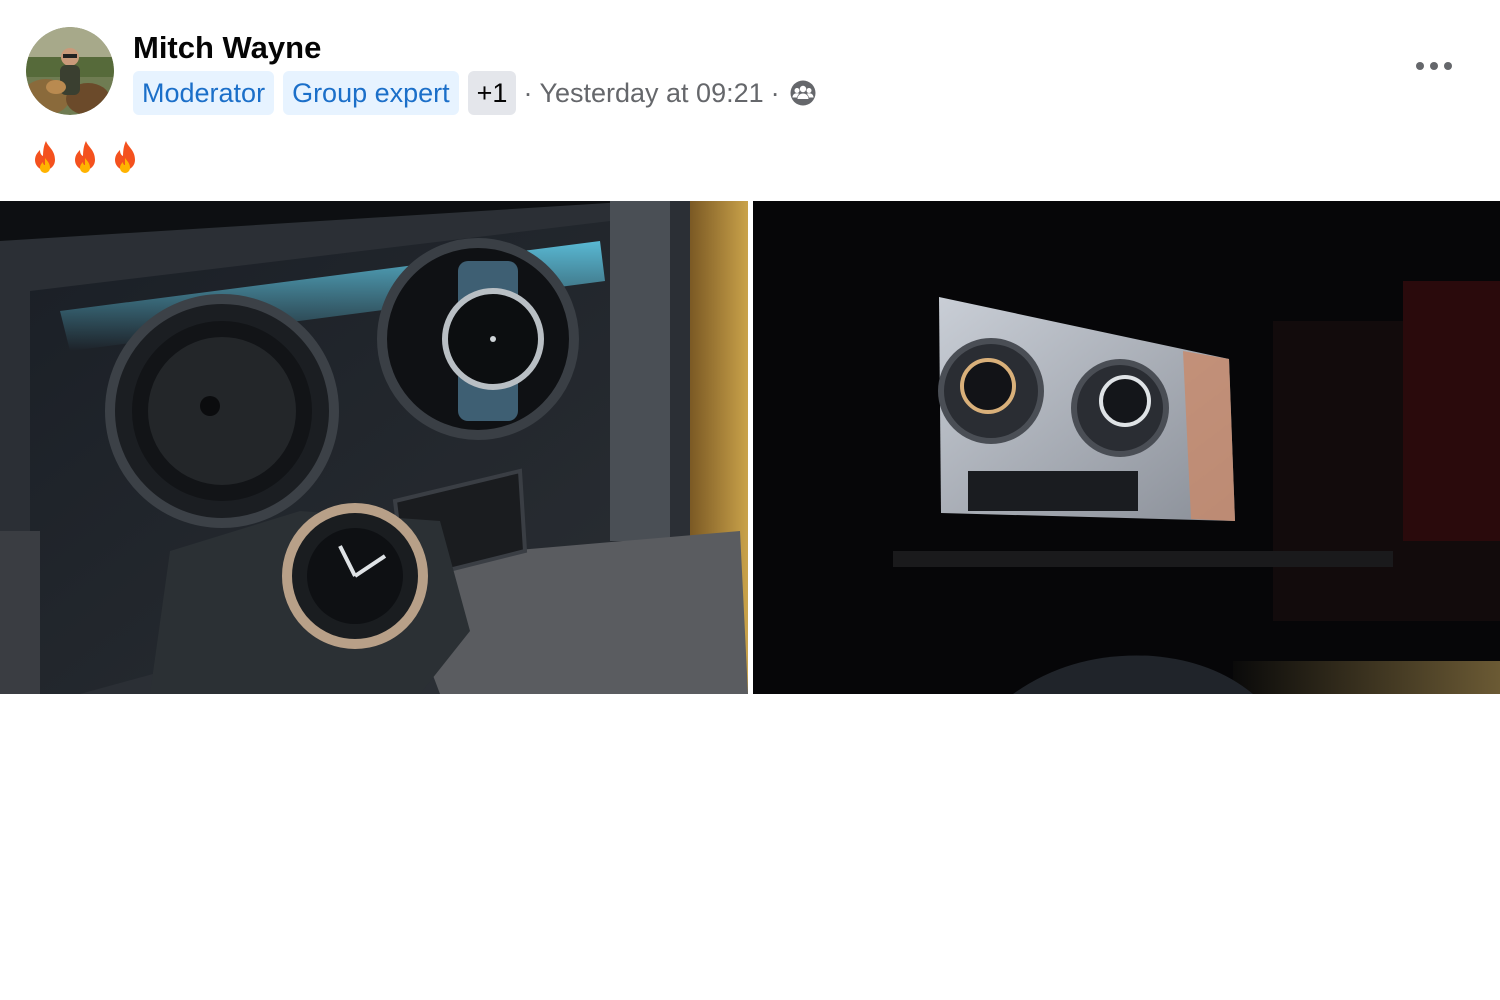 The height and width of the screenshot is (1000, 1500). Describe the element at coordinates (651, 93) in the screenshot. I see `post-timestamp: Yesterday at 09:21` at that location.